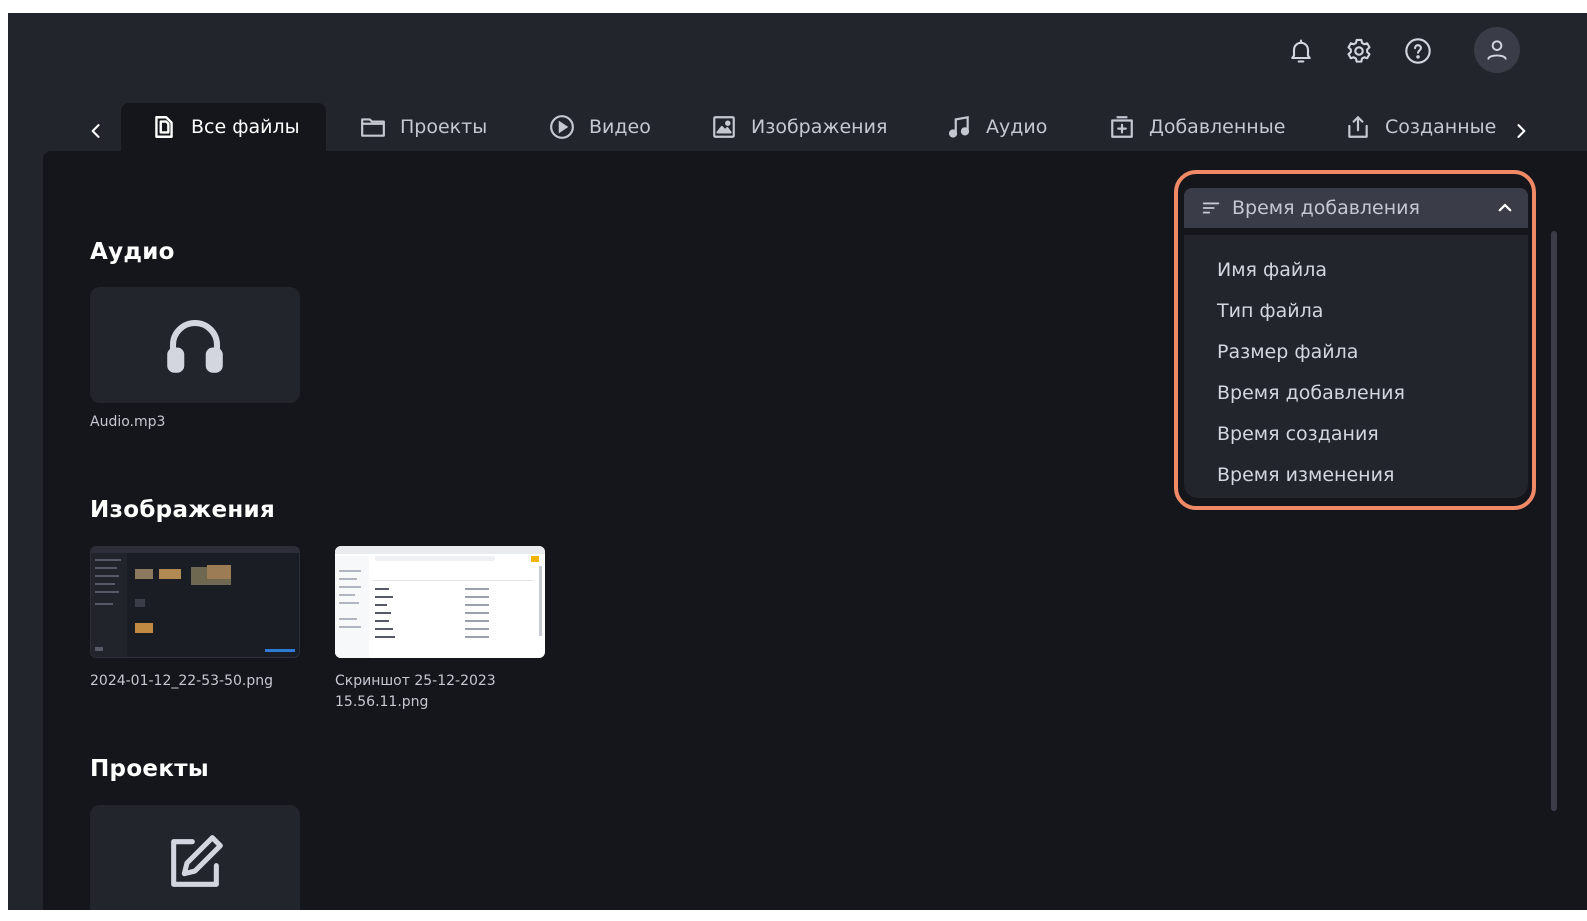 The height and width of the screenshot is (921, 1587). I want to click on sort-option-file-type: Тип файла, so click(1270, 311).